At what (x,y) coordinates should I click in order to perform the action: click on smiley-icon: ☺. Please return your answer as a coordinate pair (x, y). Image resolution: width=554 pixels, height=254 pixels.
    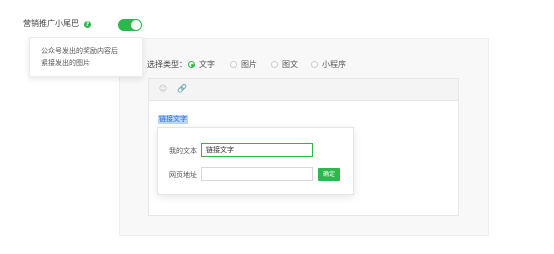
    Looking at the image, I should click on (163, 89).